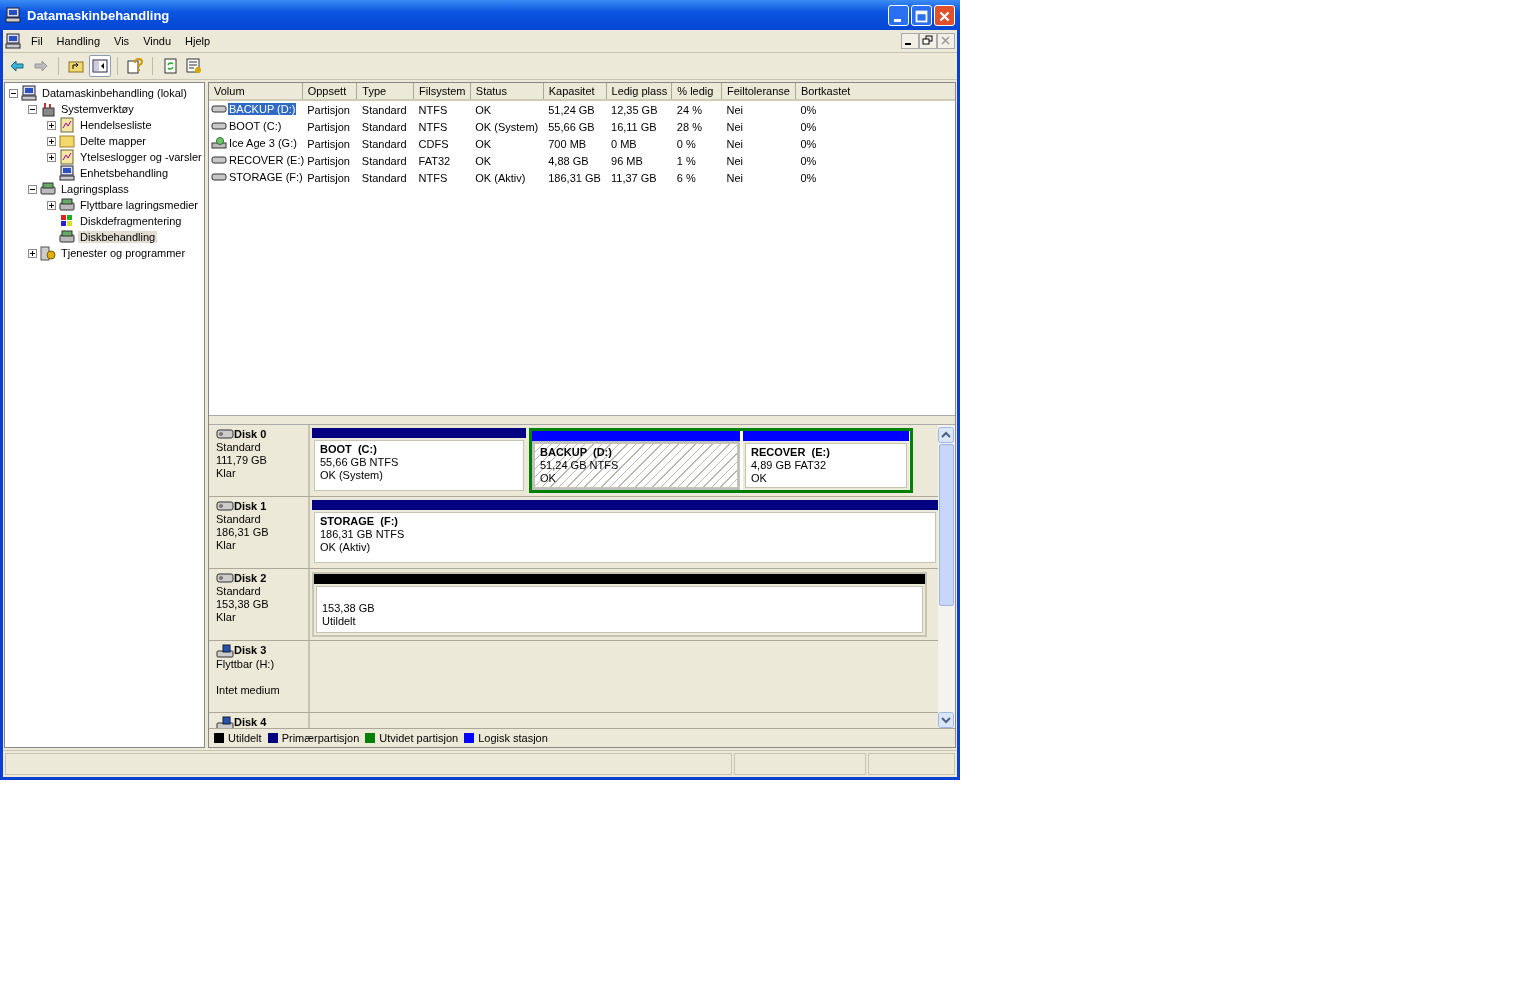 Image resolution: width=1533 pixels, height=995 pixels. I want to click on tree-item: Tjenester og programmer, so click(123, 253).